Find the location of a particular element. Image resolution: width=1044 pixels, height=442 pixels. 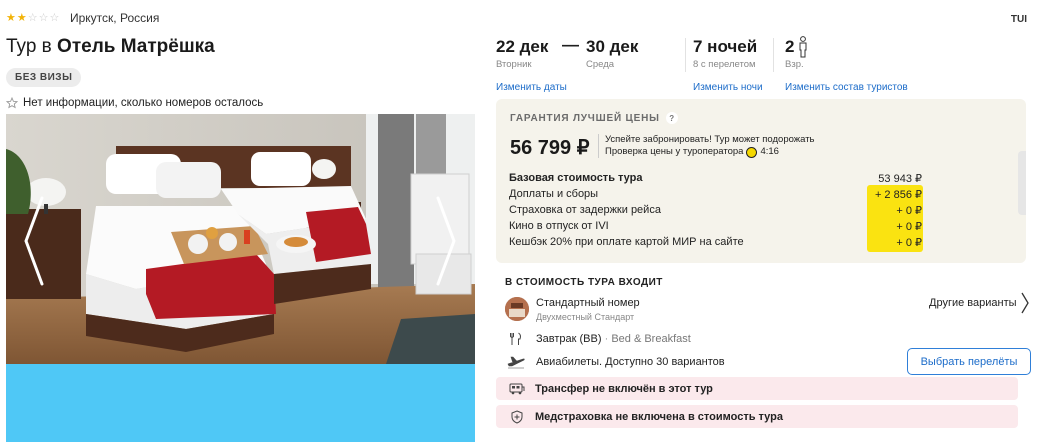

title-prefix: Тур в is located at coordinates (29, 46).